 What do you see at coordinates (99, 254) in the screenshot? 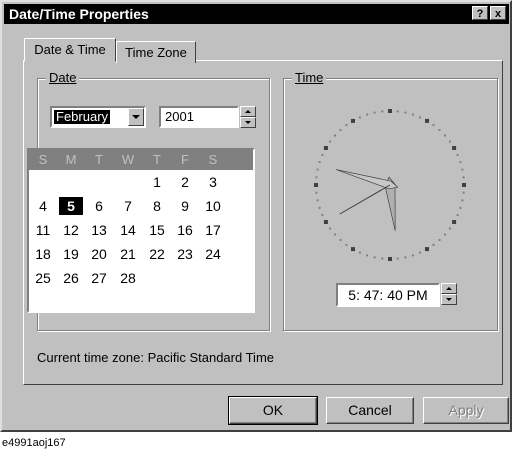
I see `calendar-day: 20` at bounding box center [99, 254].